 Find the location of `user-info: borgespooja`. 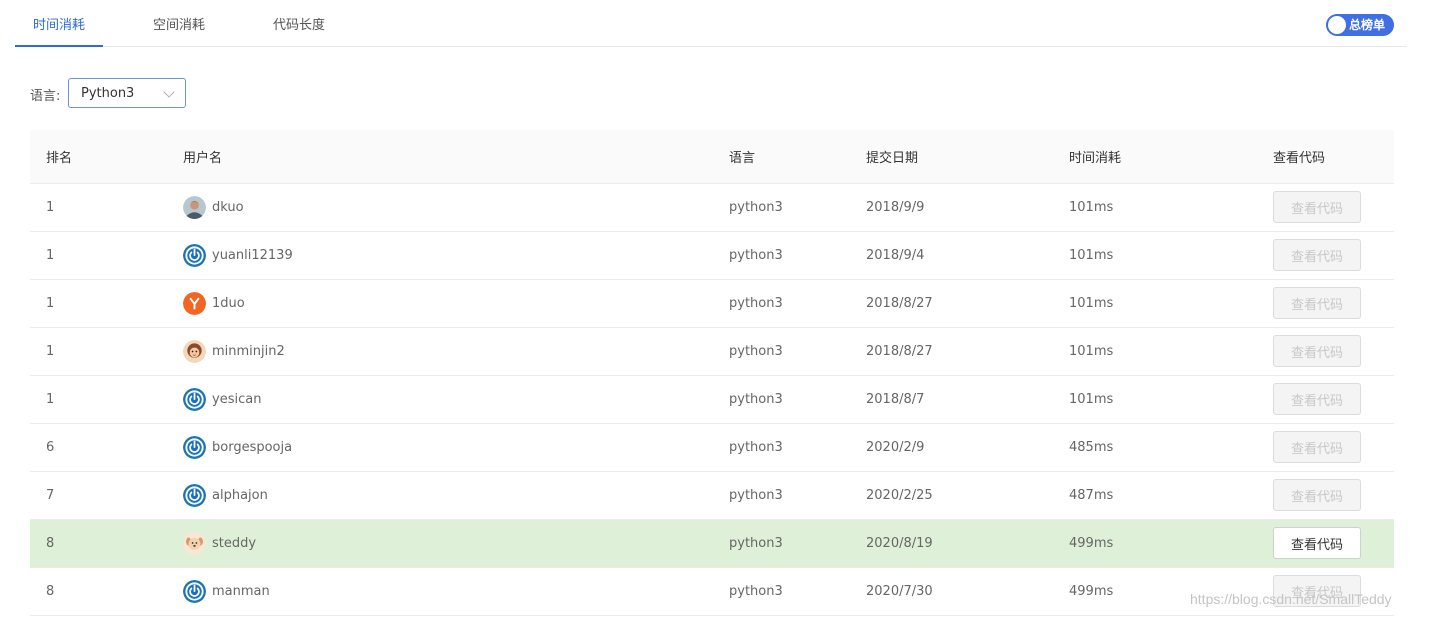

user-info: borgespooja is located at coordinates (448, 447).